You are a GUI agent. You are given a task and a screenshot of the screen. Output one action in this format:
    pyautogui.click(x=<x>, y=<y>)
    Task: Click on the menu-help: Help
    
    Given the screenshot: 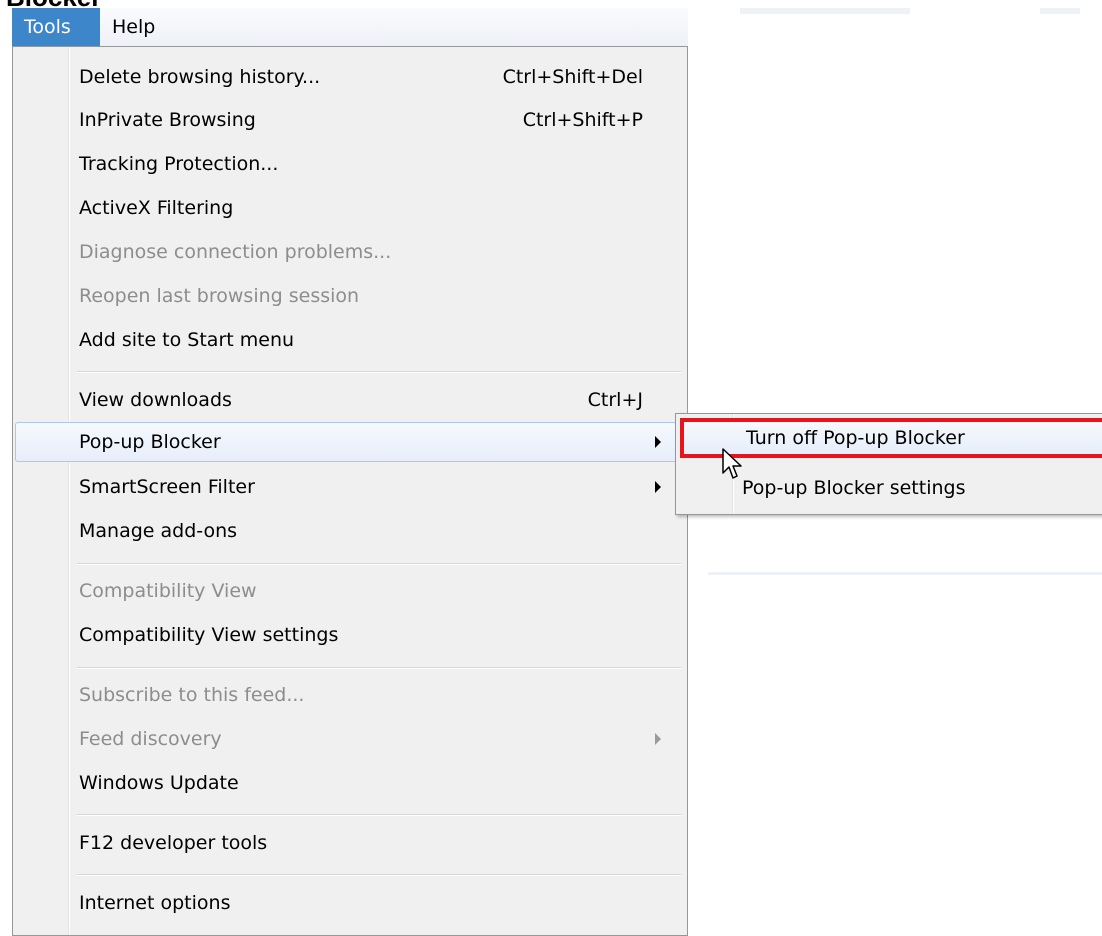 What is the action you would take?
    pyautogui.click(x=135, y=27)
    